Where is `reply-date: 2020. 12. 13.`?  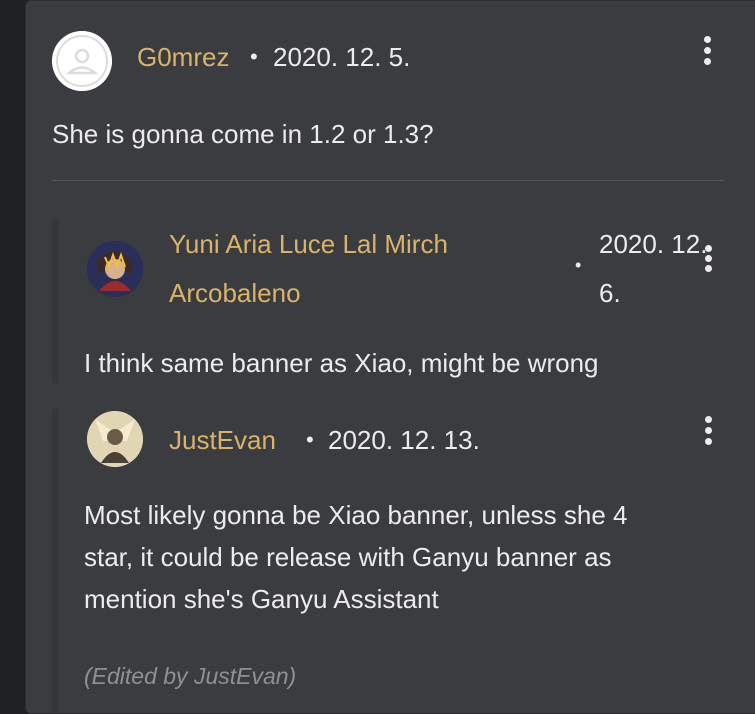 reply-date: 2020. 12. 13. is located at coordinates (404, 440).